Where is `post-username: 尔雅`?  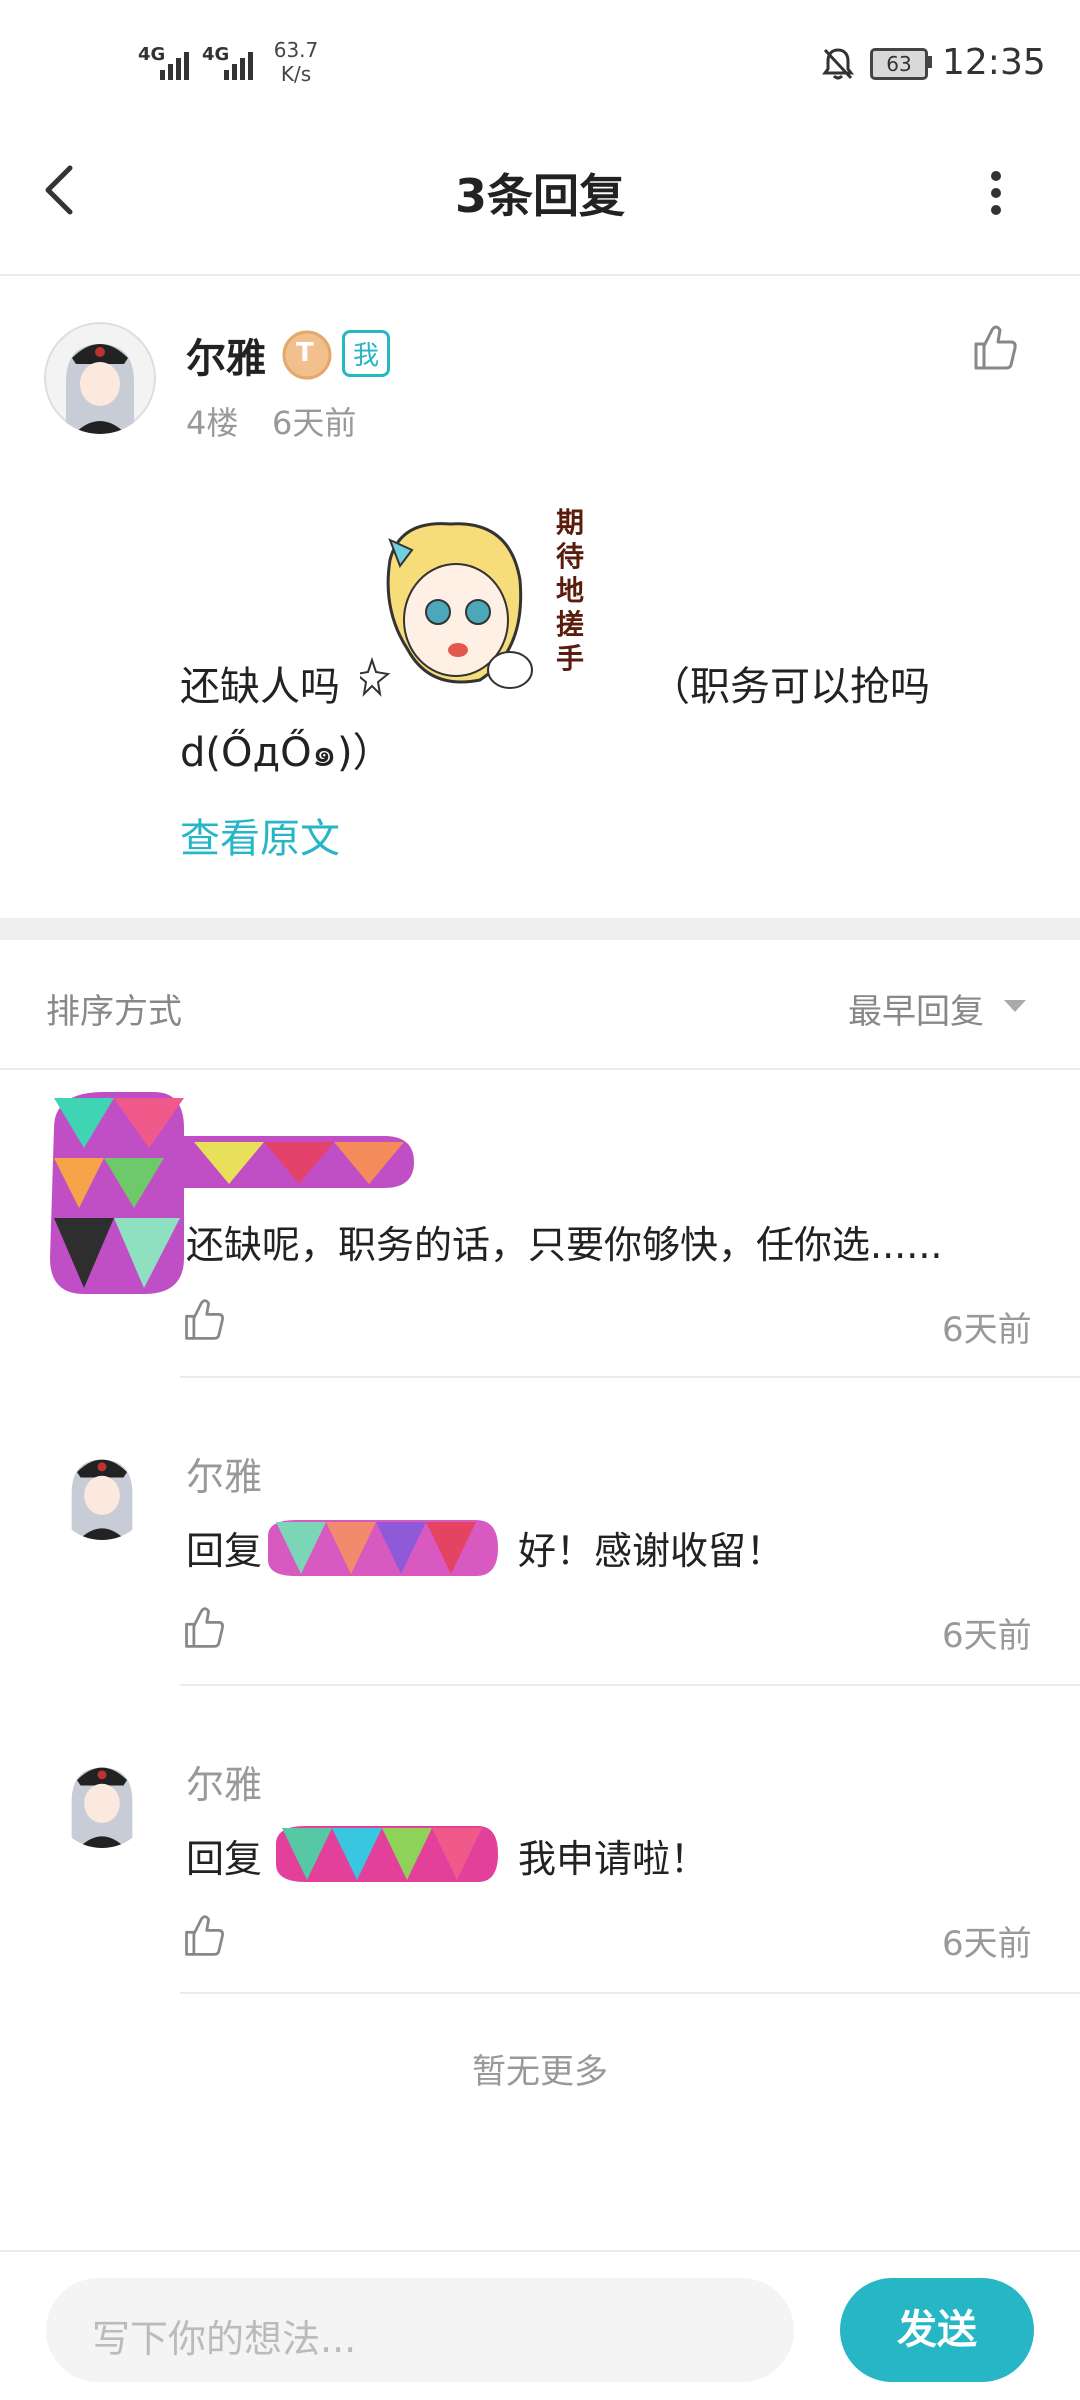 post-username: 尔雅 is located at coordinates (226, 355).